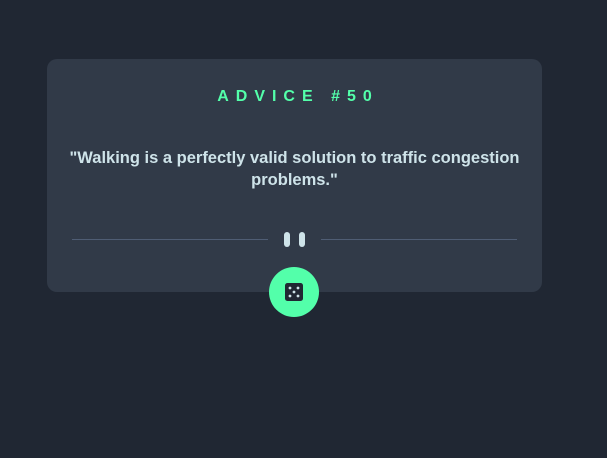 The image size is (607, 458). I want to click on dice-icon, so click(294, 292).